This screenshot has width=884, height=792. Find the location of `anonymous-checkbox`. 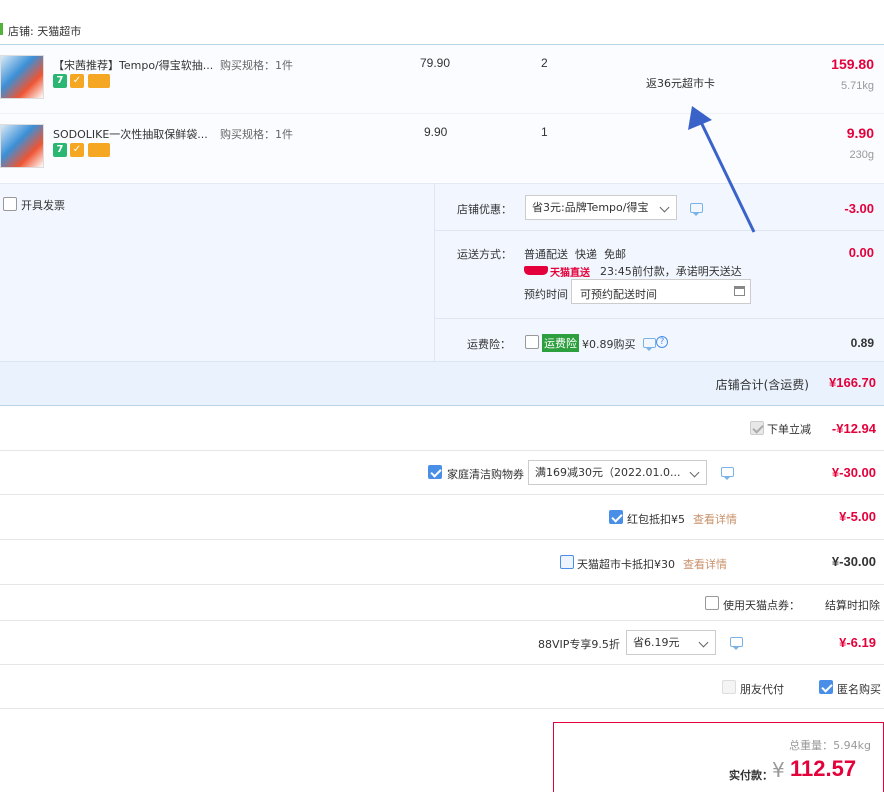

anonymous-checkbox is located at coordinates (826, 687).